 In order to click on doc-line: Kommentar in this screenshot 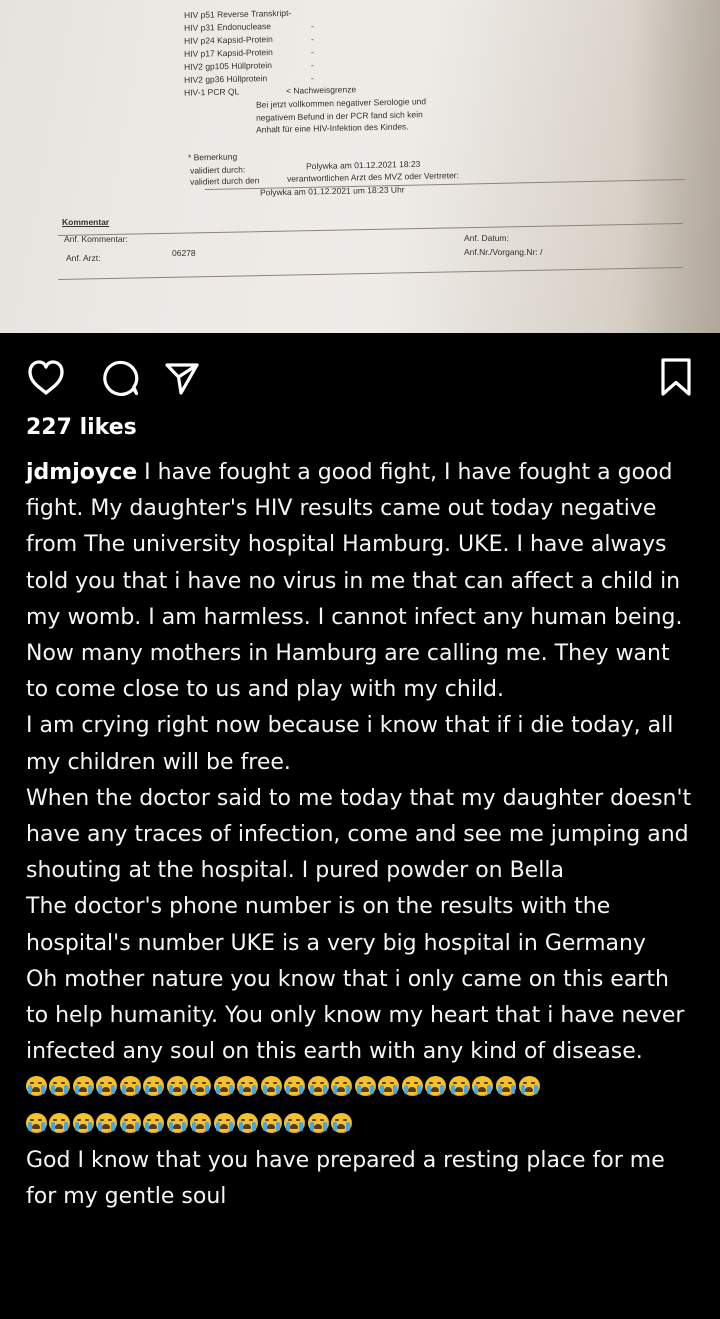, I will do `click(86, 222)`.